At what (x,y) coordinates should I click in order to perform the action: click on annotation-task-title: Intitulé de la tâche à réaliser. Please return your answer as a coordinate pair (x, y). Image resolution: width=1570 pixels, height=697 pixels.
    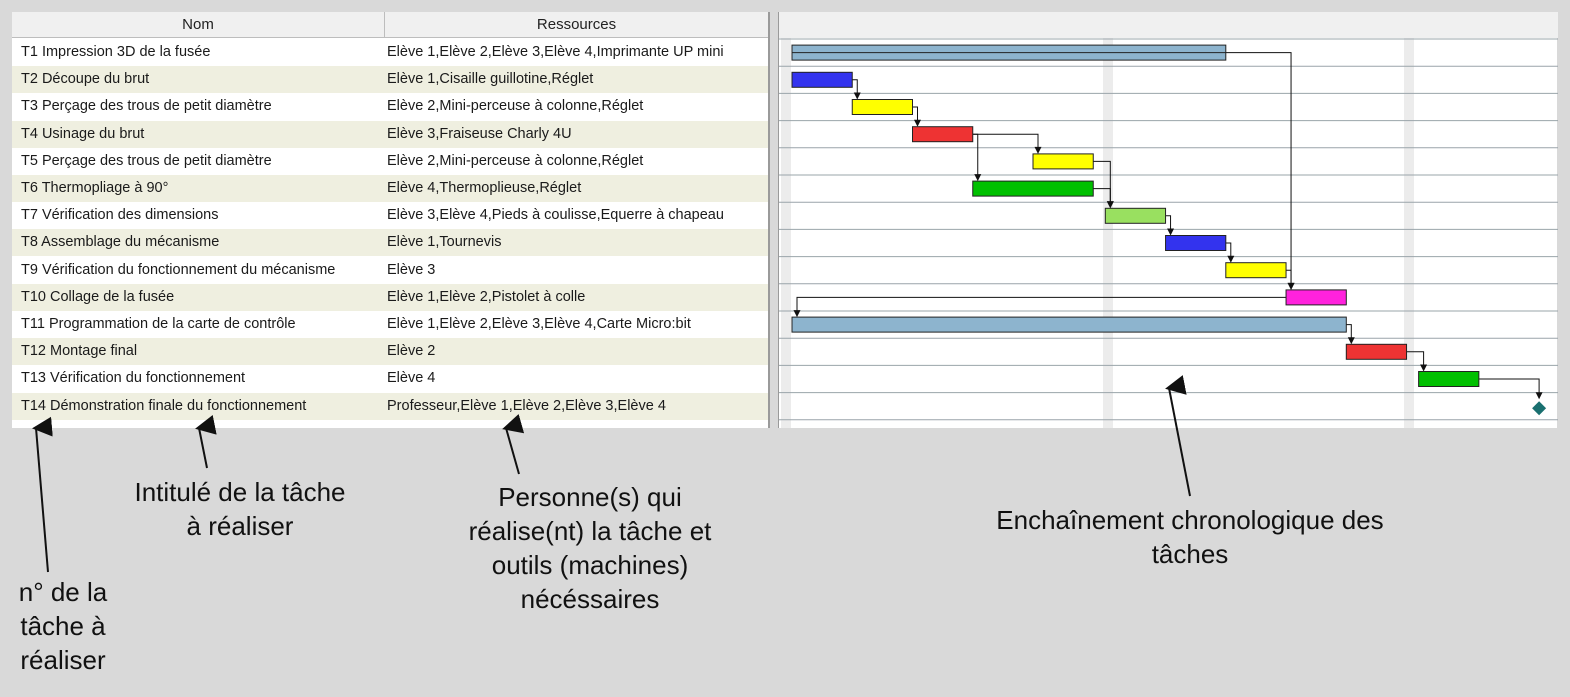
    Looking at the image, I should click on (240, 509).